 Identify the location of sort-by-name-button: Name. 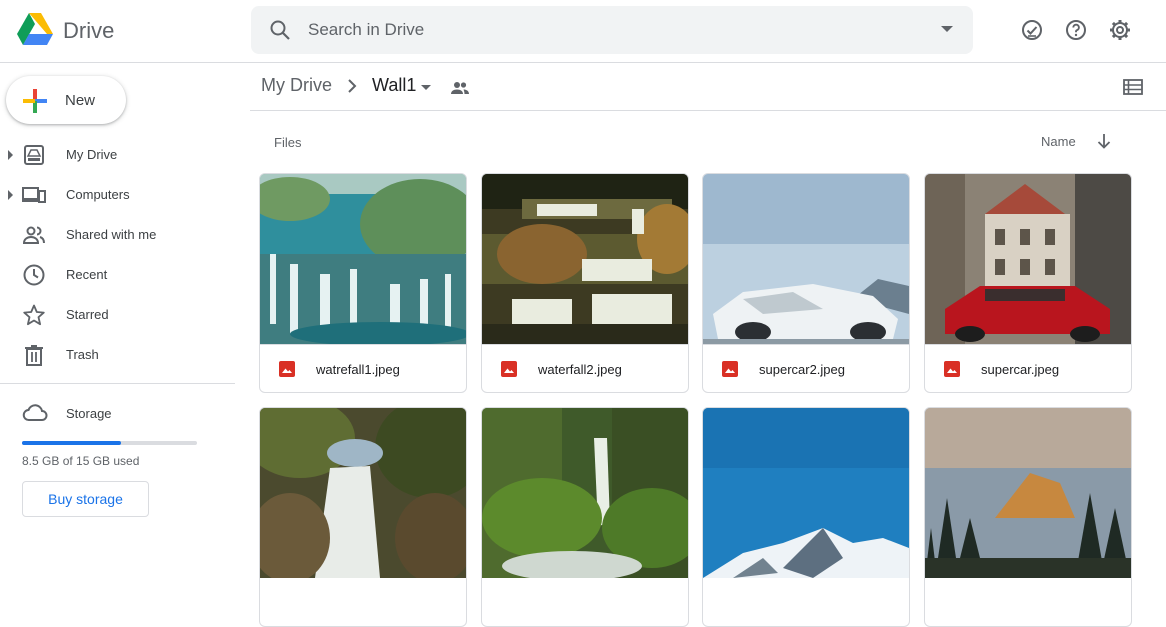
(1058, 141).